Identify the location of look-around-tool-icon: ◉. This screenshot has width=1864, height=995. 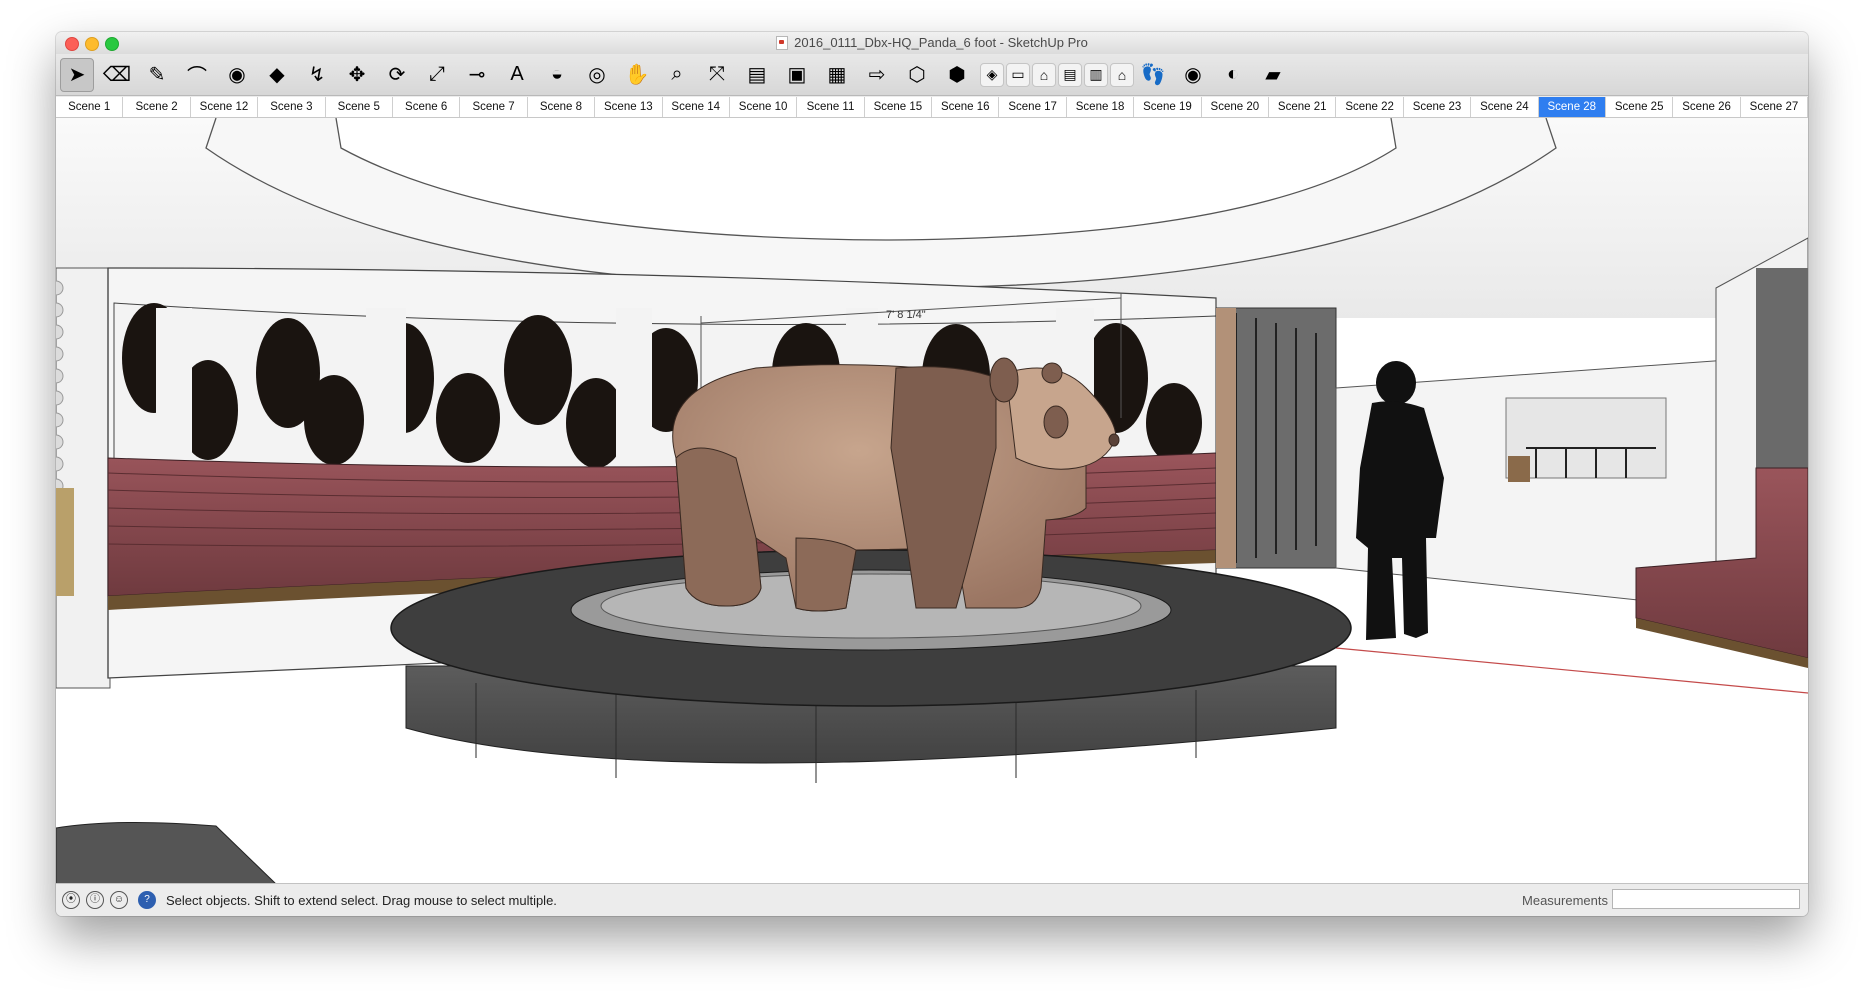
(1193, 75).